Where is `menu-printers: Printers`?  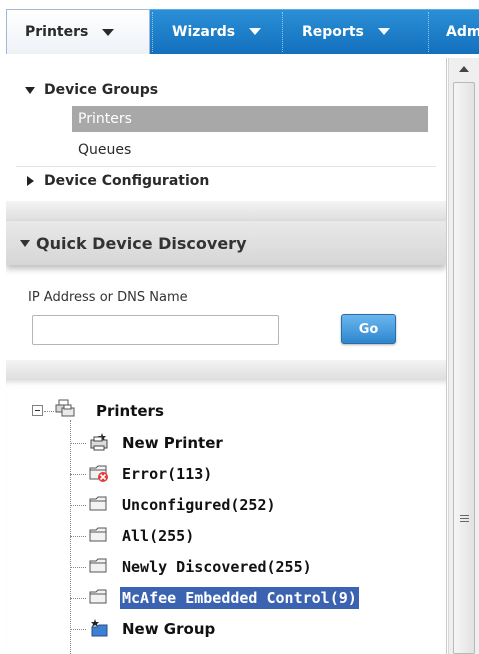
menu-printers: Printers is located at coordinates (78, 31).